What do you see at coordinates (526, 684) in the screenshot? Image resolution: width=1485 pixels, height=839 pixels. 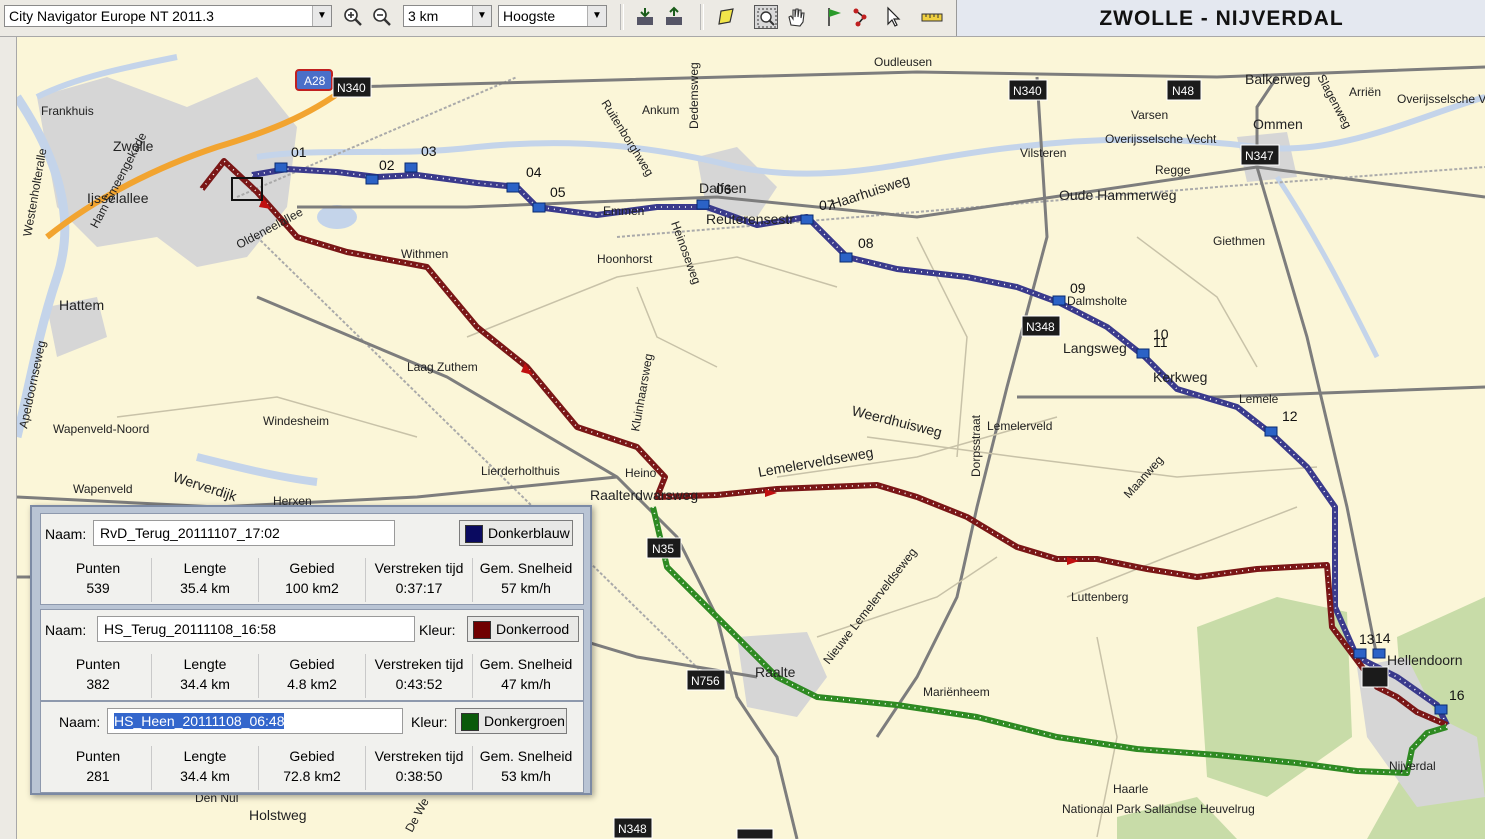 I see `stat-snelheid: 47 km/h` at bounding box center [526, 684].